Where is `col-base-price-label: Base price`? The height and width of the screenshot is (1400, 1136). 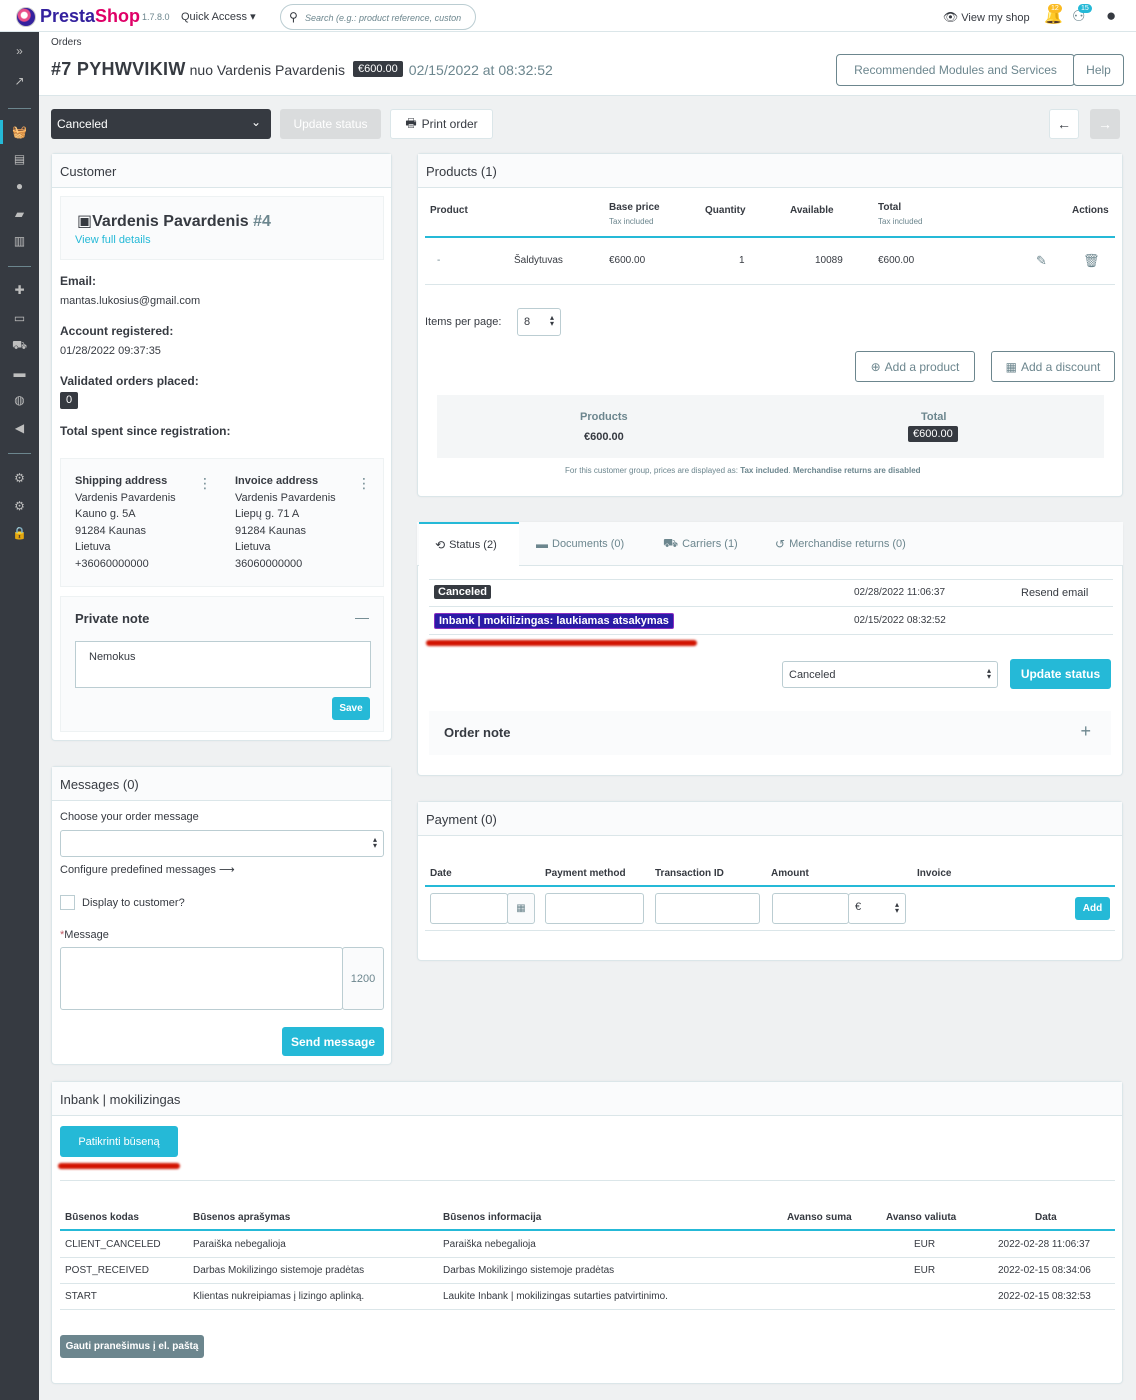 col-base-price-label: Base price is located at coordinates (634, 207).